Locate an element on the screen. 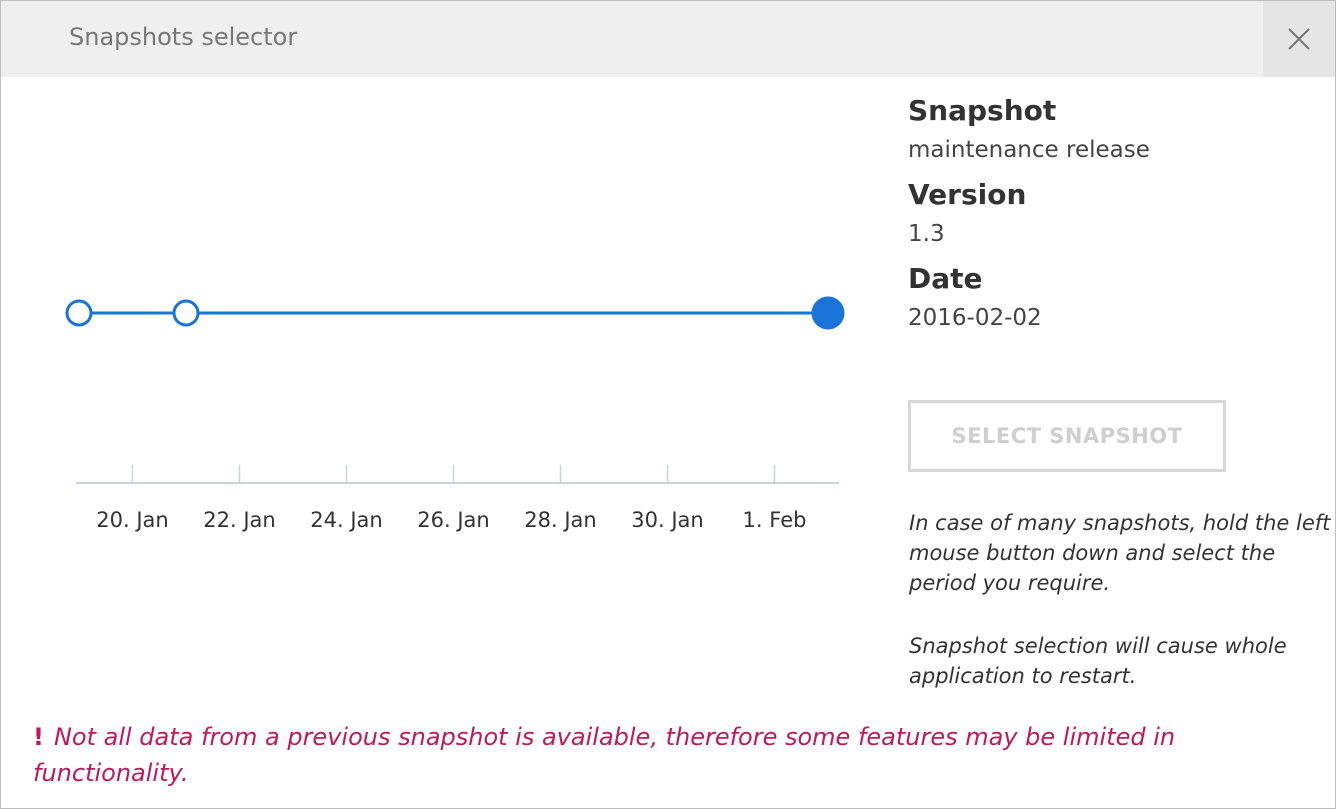 The image size is (1336, 809). version-value: 1.3 is located at coordinates (926, 234).